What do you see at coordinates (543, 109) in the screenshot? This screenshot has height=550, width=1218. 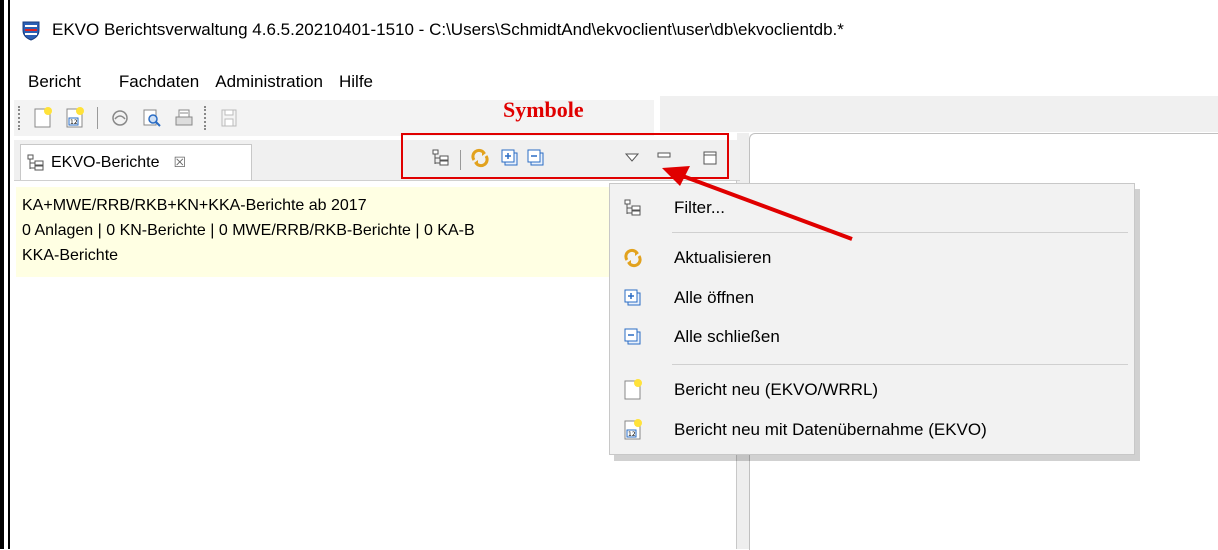 I see `annotation-label: Symbole` at bounding box center [543, 109].